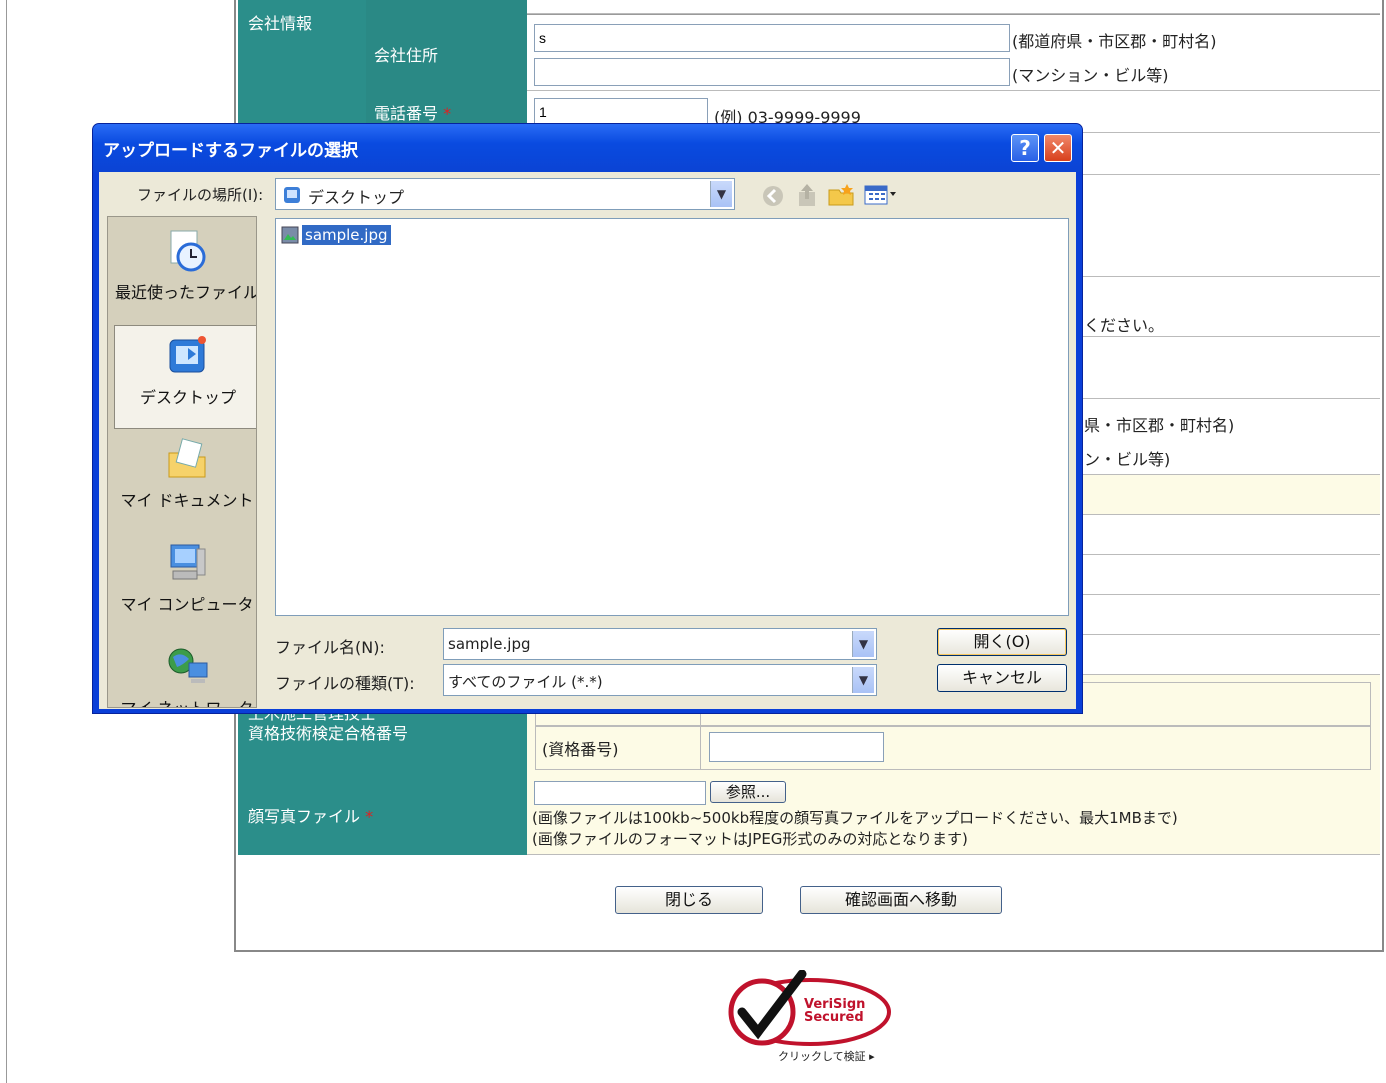 This screenshot has width=1386, height=1083. What do you see at coordinates (505, 194) in the screenshot?
I see `look-in-select: デスクトップ ▼` at bounding box center [505, 194].